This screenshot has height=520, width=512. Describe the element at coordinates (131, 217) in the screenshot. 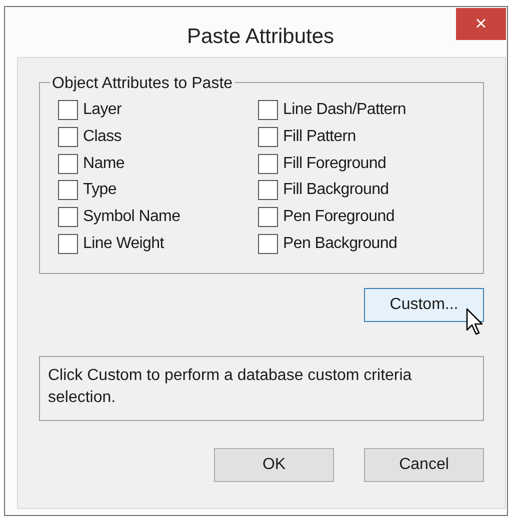

I see `checkbox-label: Symbol Name` at that location.